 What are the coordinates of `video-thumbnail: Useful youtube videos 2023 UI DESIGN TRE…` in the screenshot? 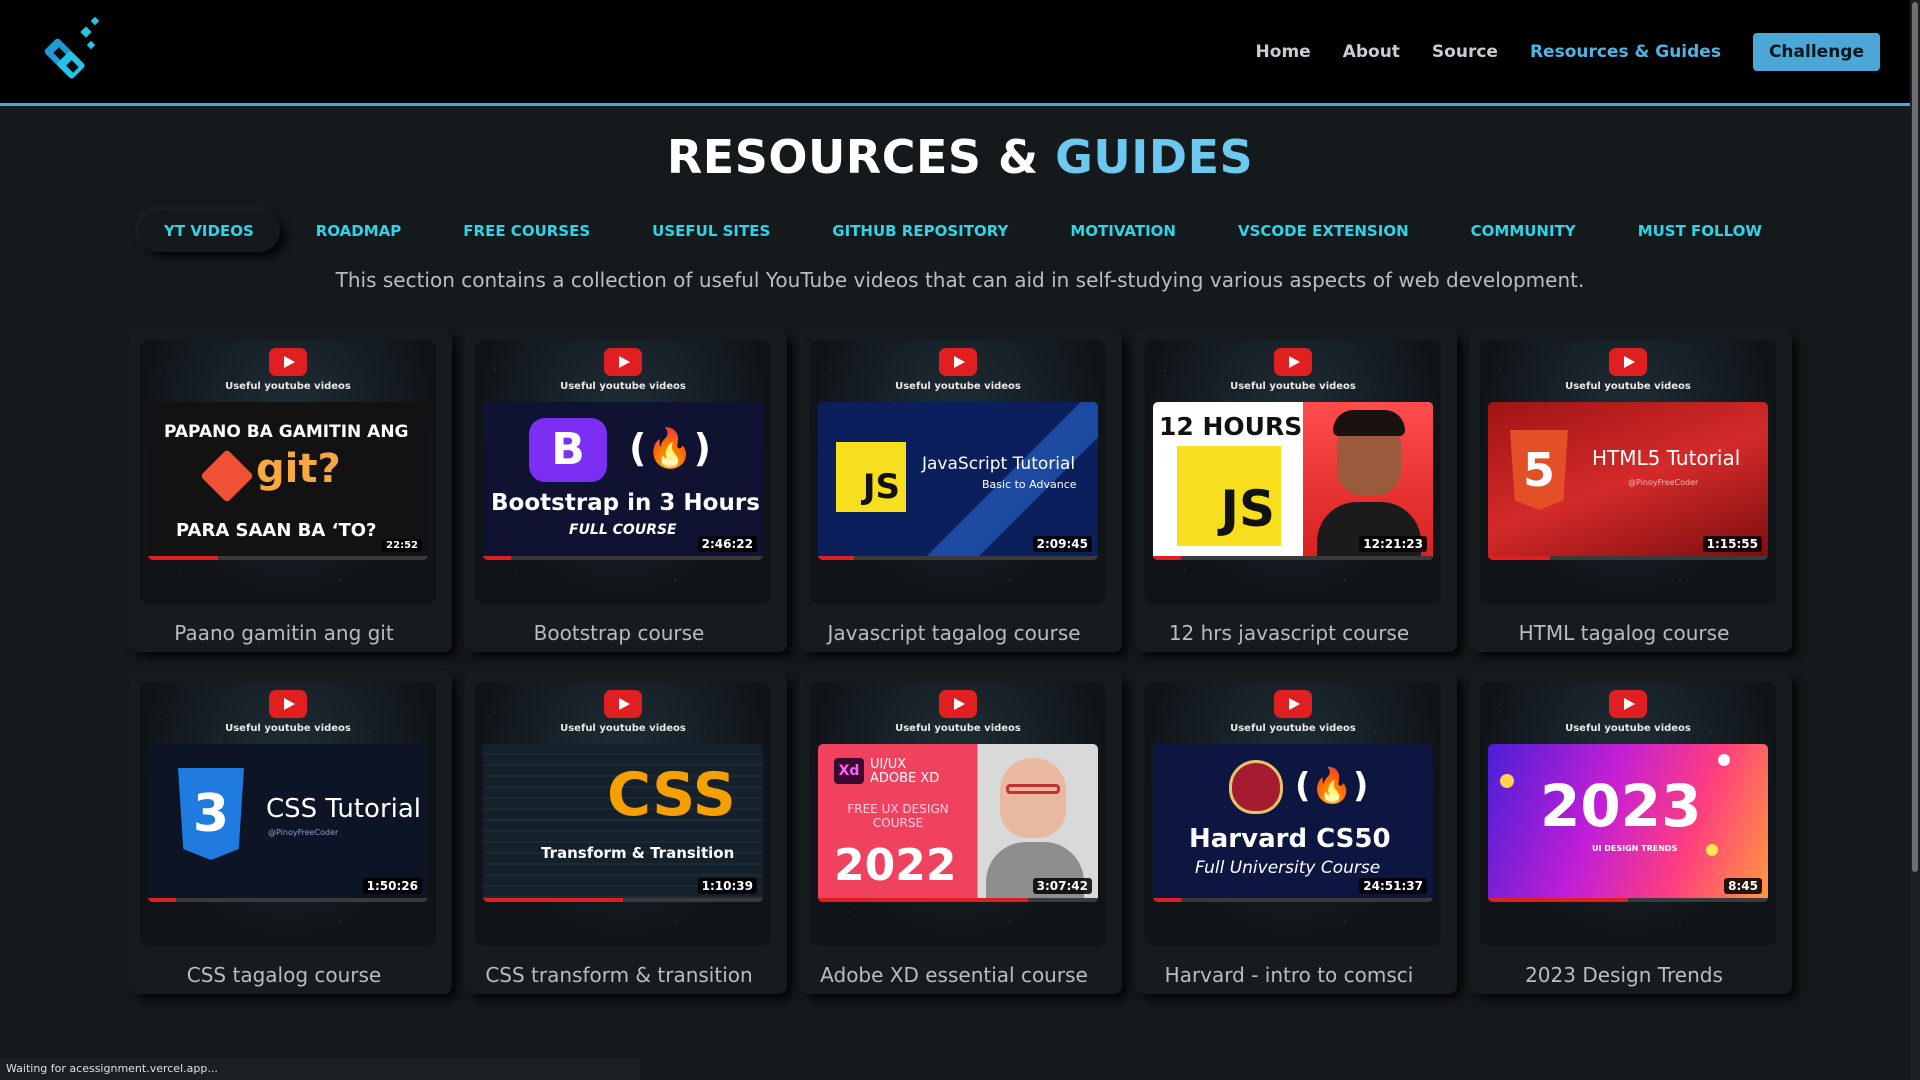 It's located at (1628, 814).